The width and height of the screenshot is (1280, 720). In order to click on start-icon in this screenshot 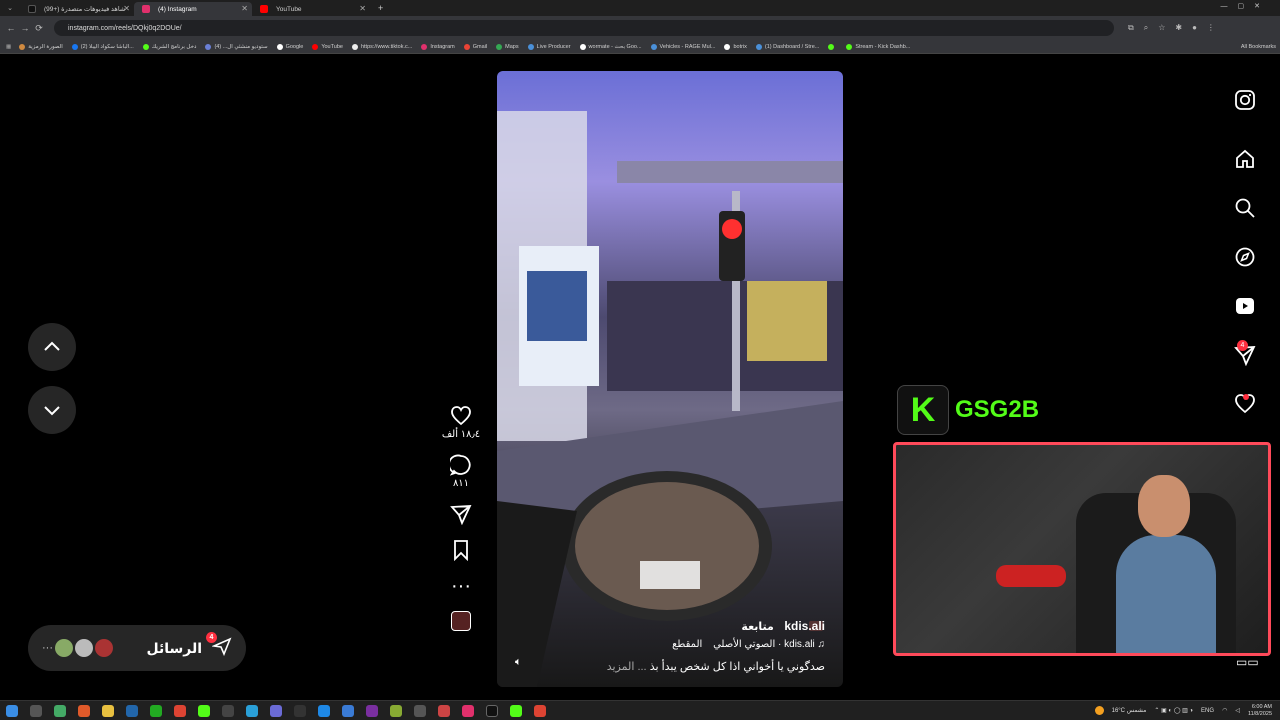, I will do `click(12, 711)`.